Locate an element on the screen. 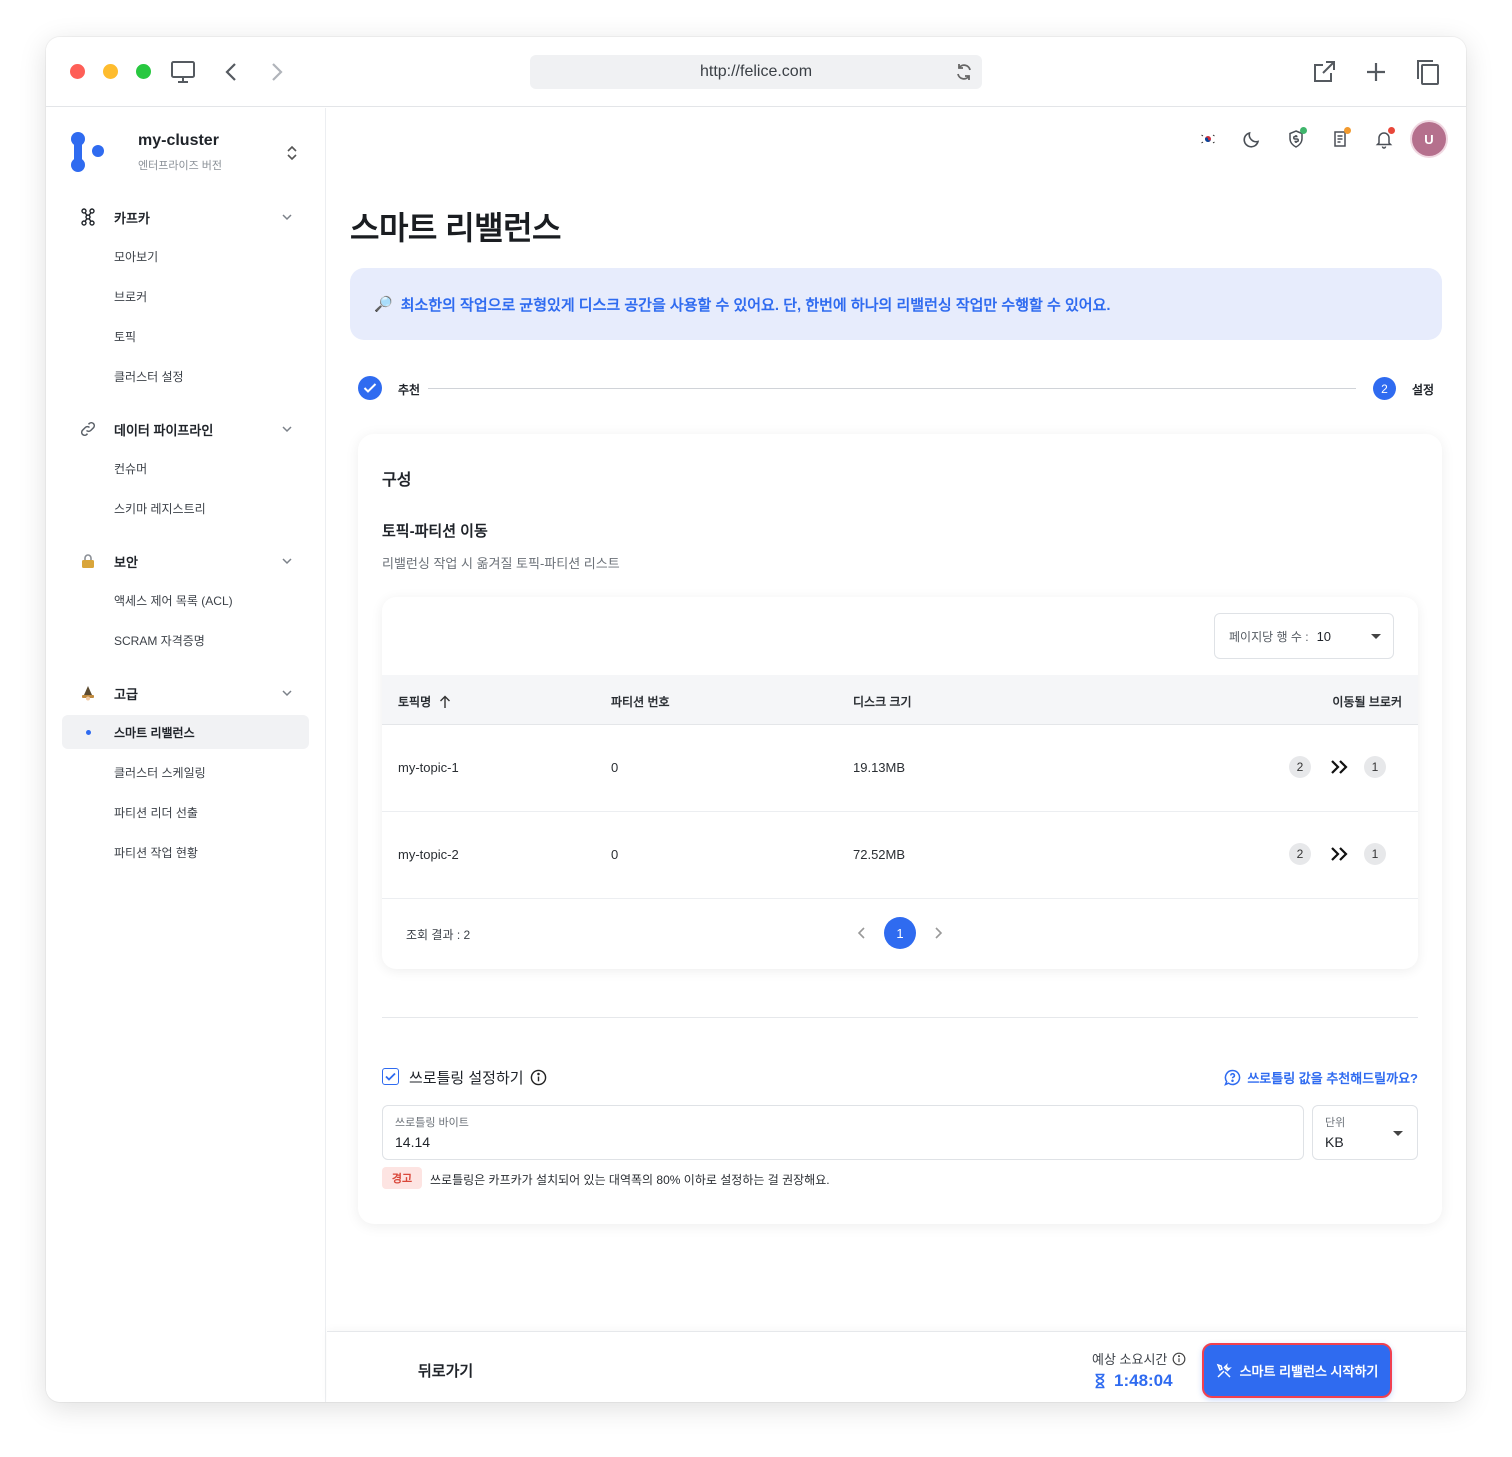 Image resolution: width=1512 pixels, height=1457 pixels. sidebar-item-overview: 모아보기 is located at coordinates (185, 256).